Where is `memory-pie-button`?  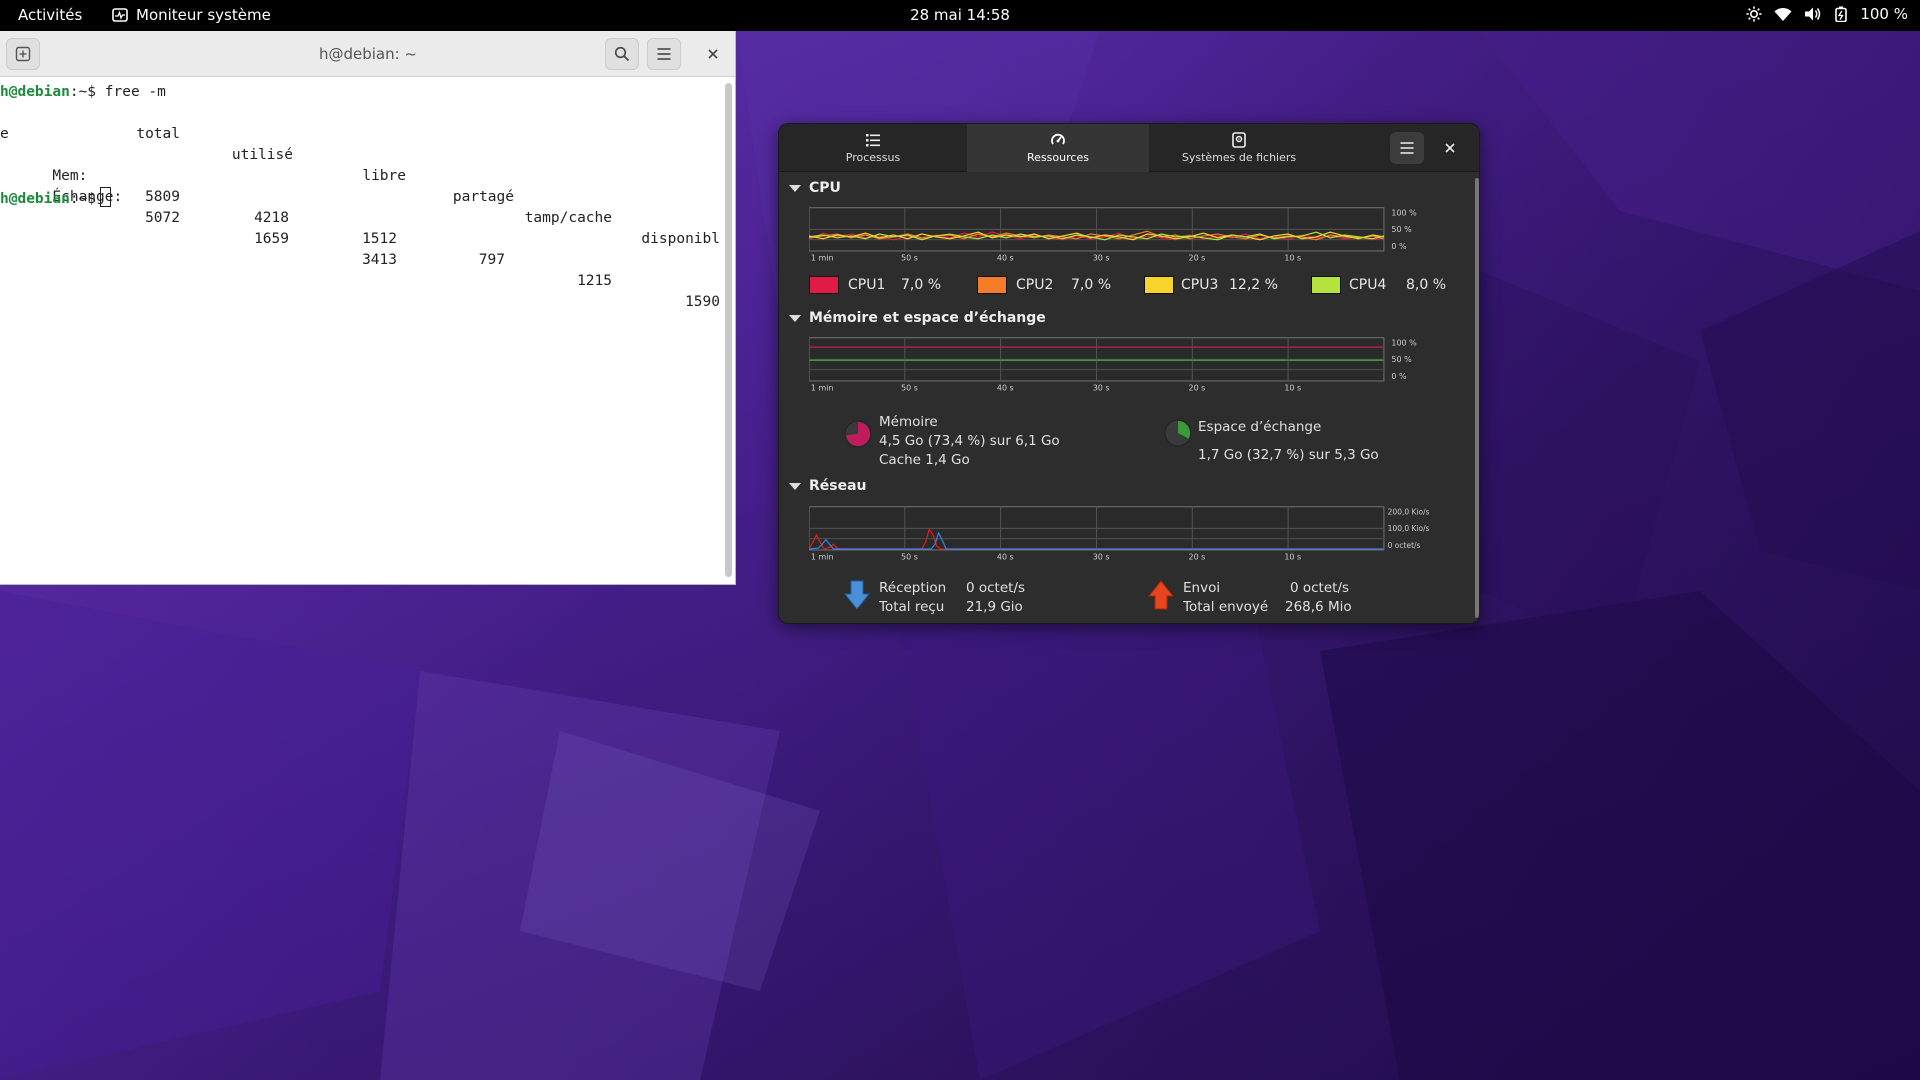
memory-pie-button is located at coordinates (858, 434).